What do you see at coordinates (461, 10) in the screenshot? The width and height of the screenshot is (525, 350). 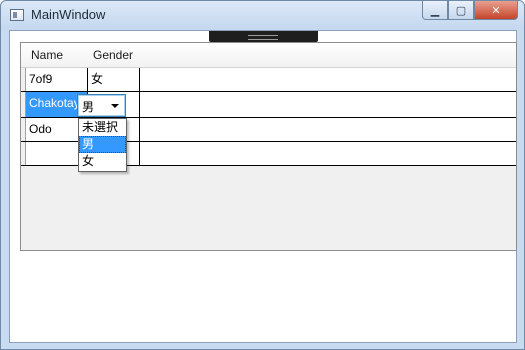 I see `maximize-button: ▢` at bounding box center [461, 10].